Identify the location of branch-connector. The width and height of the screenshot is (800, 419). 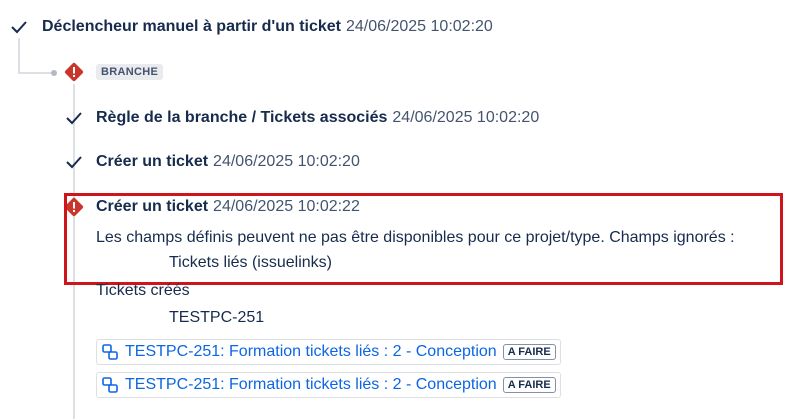
(36, 73).